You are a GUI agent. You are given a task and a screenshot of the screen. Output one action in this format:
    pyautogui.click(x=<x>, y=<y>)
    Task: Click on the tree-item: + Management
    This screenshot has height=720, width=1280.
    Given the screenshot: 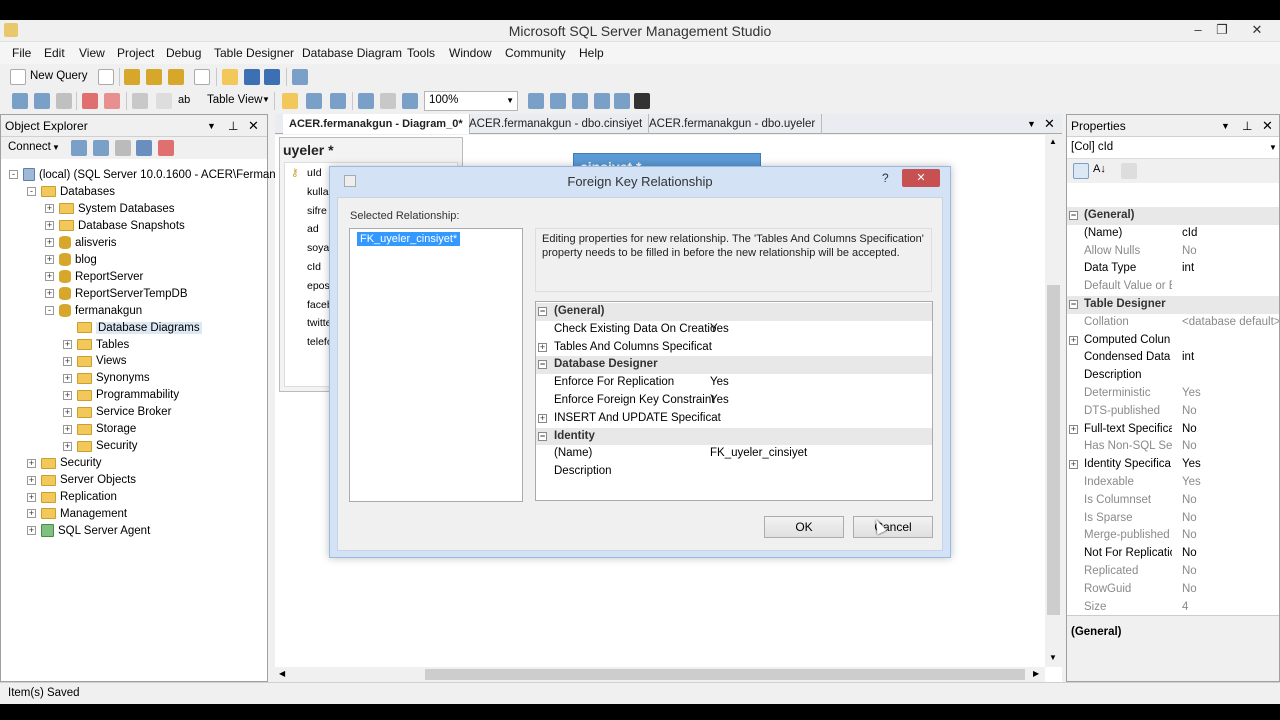 What is the action you would take?
    pyautogui.click(x=77, y=514)
    